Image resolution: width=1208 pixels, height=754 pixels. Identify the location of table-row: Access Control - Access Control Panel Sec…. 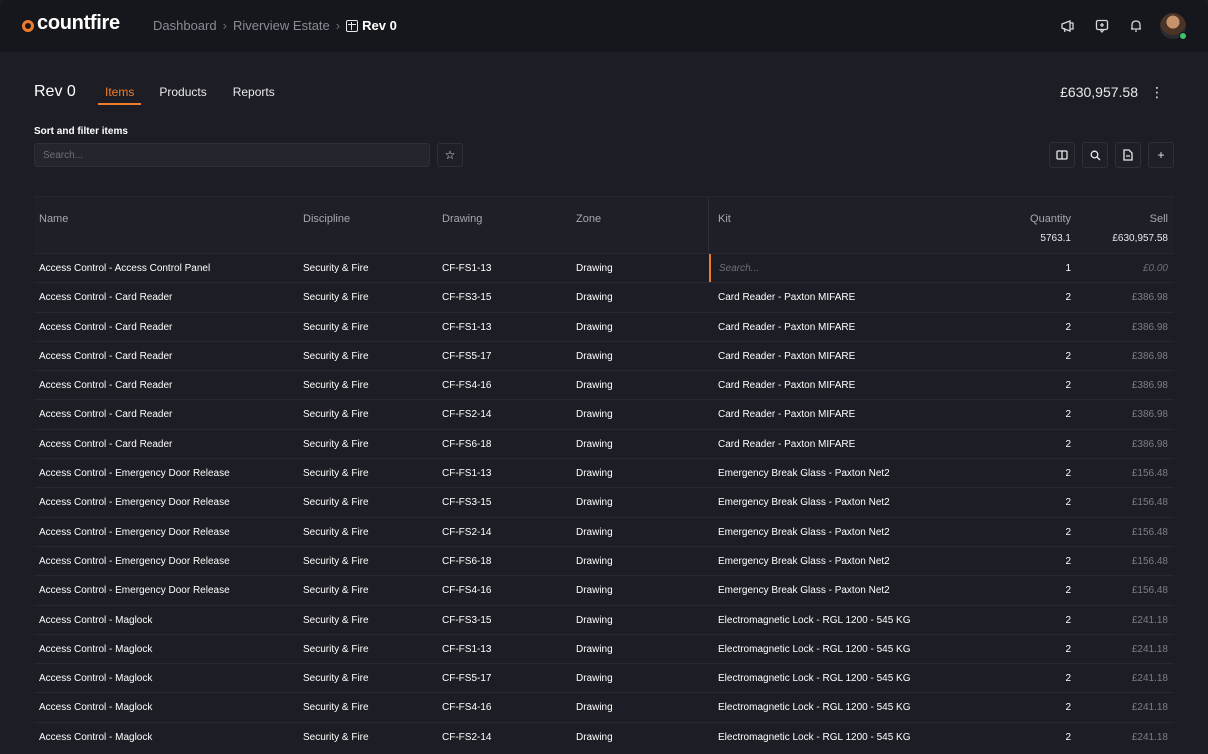
(604, 267).